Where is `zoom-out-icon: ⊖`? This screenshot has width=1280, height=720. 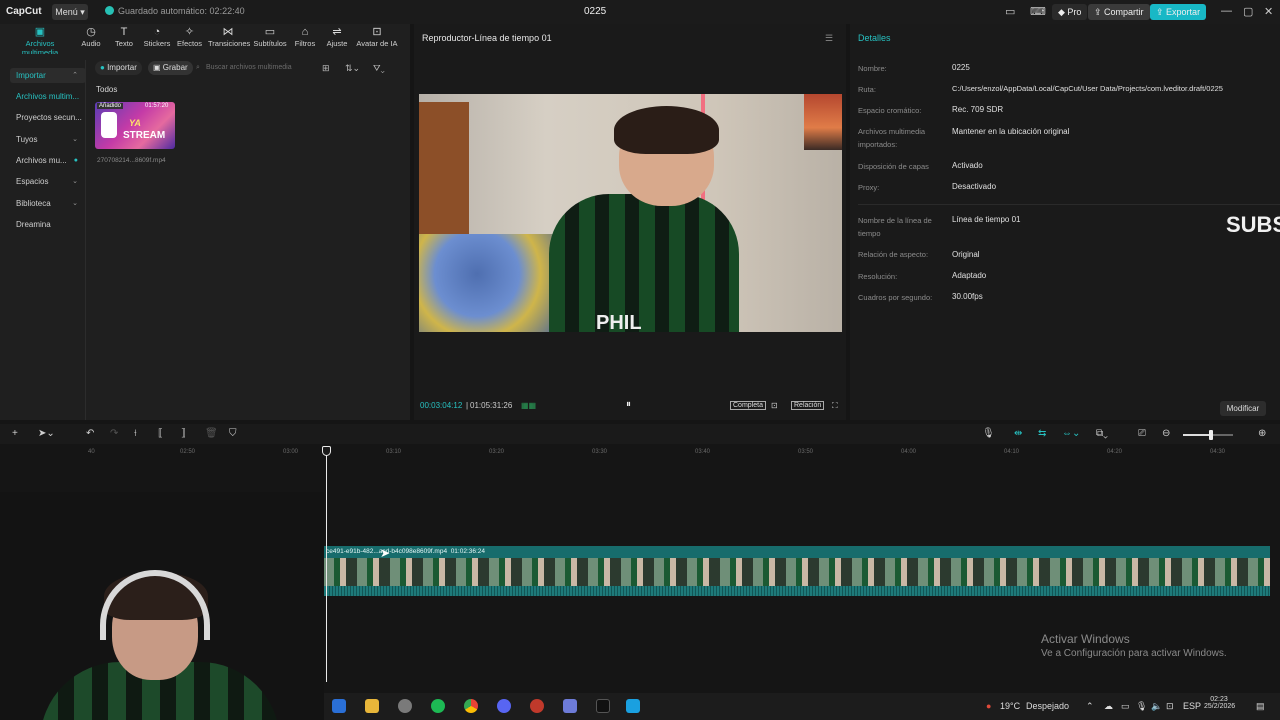 zoom-out-icon: ⊖ is located at coordinates (1166, 433).